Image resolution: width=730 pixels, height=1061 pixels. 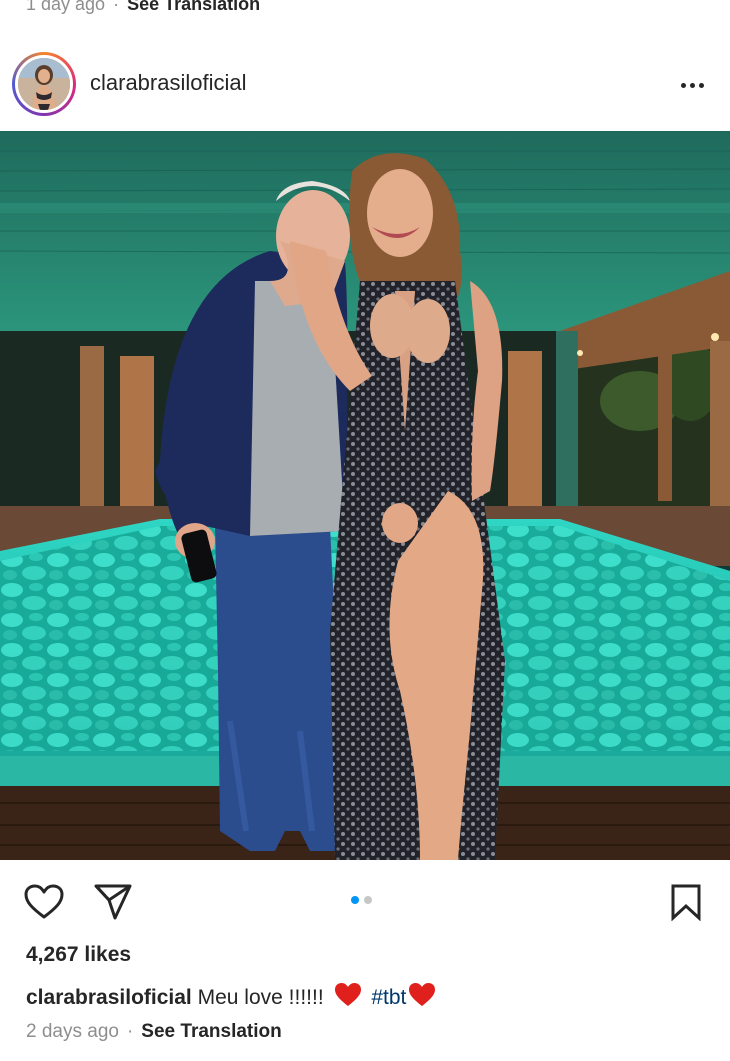 What do you see at coordinates (193, 7) in the screenshot?
I see `see-translation-link-top: See Translation` at bounding box center [193, 7].